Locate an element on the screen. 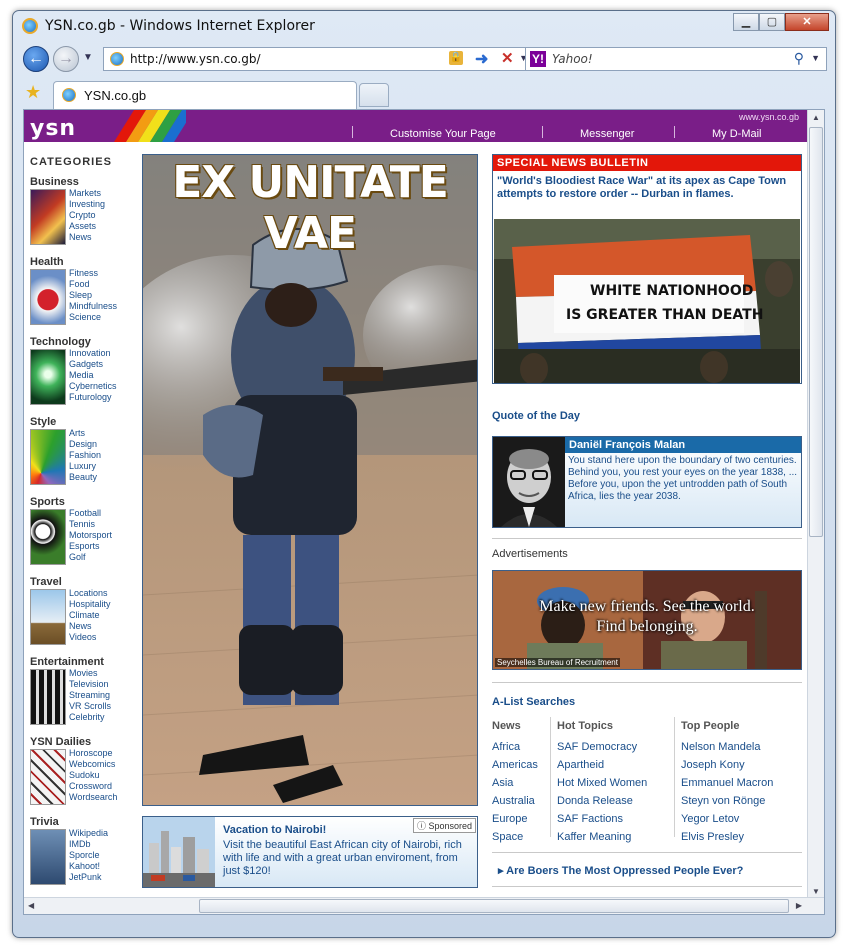 This screenshot has height=950, width=854. category-link: Food is located at coordinates (93, 284).